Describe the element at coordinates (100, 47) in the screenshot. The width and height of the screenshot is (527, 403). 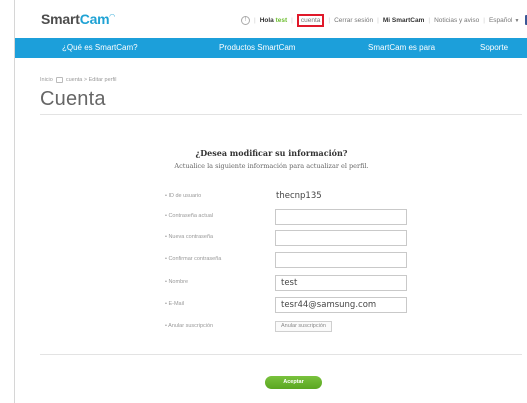
I see `nav-item-what-is: ¿Qué es SmartCam?` at that location.